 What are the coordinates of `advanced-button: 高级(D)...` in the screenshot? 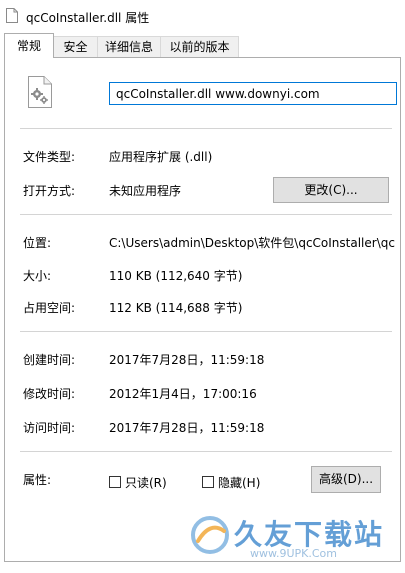 It's located at (346, 479).